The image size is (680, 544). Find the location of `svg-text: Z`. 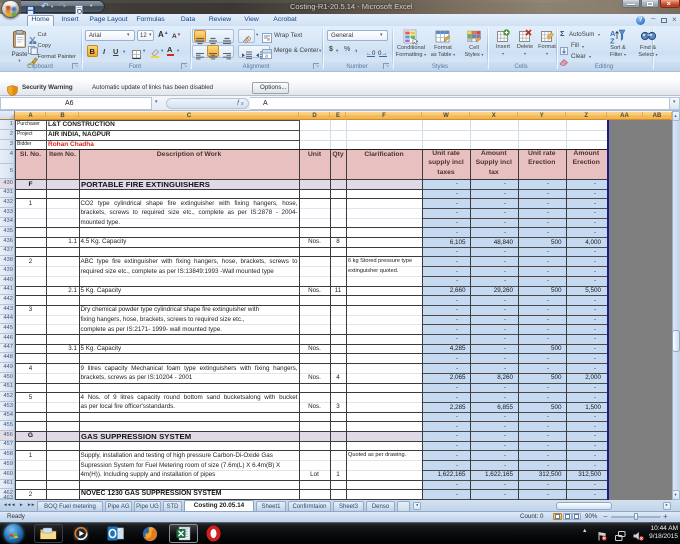

svg-text: Z is located at coordinates (612, 41).